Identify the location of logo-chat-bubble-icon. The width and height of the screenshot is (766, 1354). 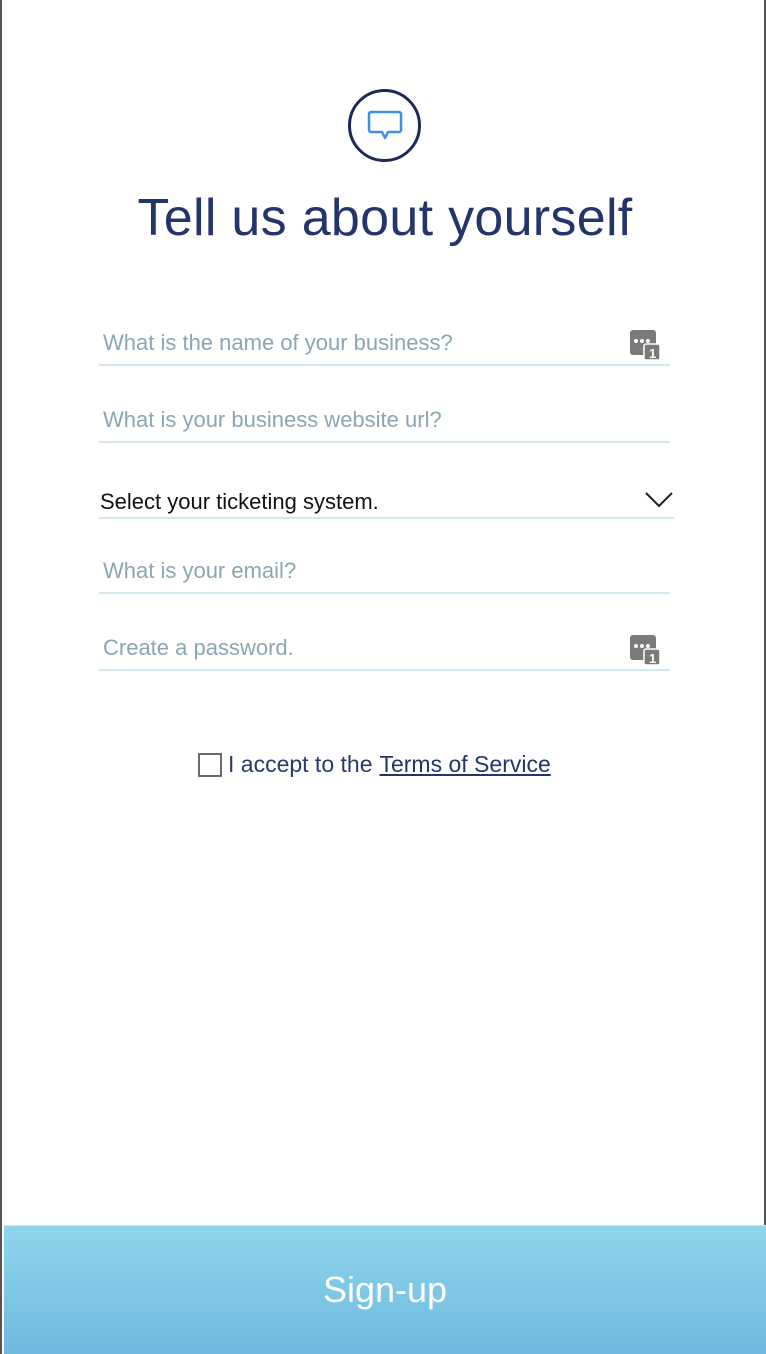
(384, 125).